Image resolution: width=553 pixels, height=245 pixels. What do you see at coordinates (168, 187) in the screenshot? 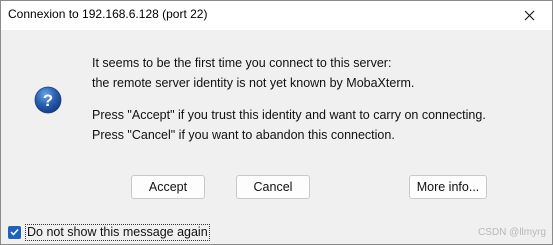
I see `accept-button: Accept` at bounding box center [168, 187].